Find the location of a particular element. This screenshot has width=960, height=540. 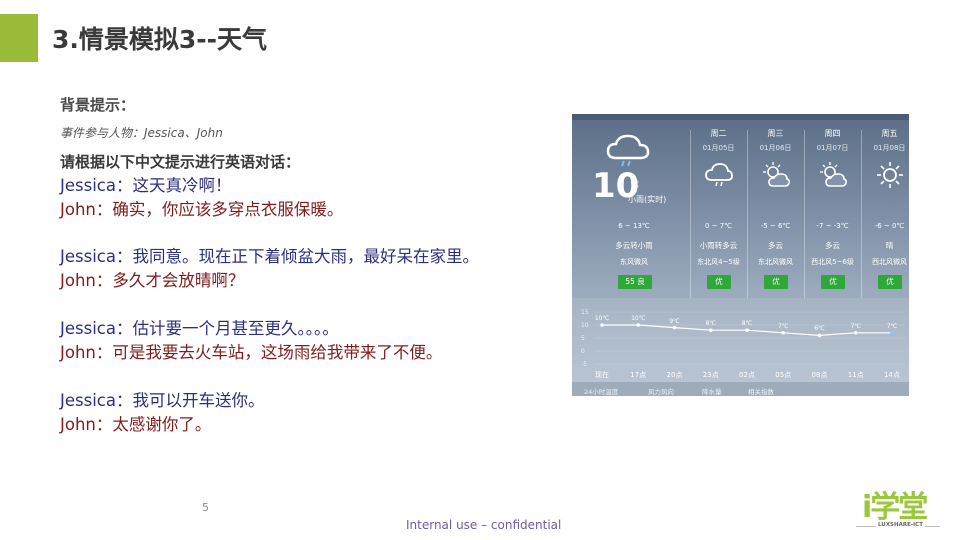

forecast-range: -6 ~ 0℃ is located at coordinates (889, 226).